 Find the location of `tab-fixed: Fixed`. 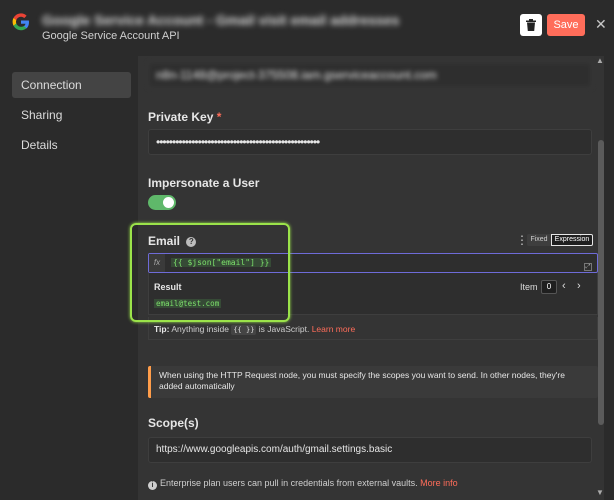

tab-fixed: Fixed is located at coordinates (539, 240).